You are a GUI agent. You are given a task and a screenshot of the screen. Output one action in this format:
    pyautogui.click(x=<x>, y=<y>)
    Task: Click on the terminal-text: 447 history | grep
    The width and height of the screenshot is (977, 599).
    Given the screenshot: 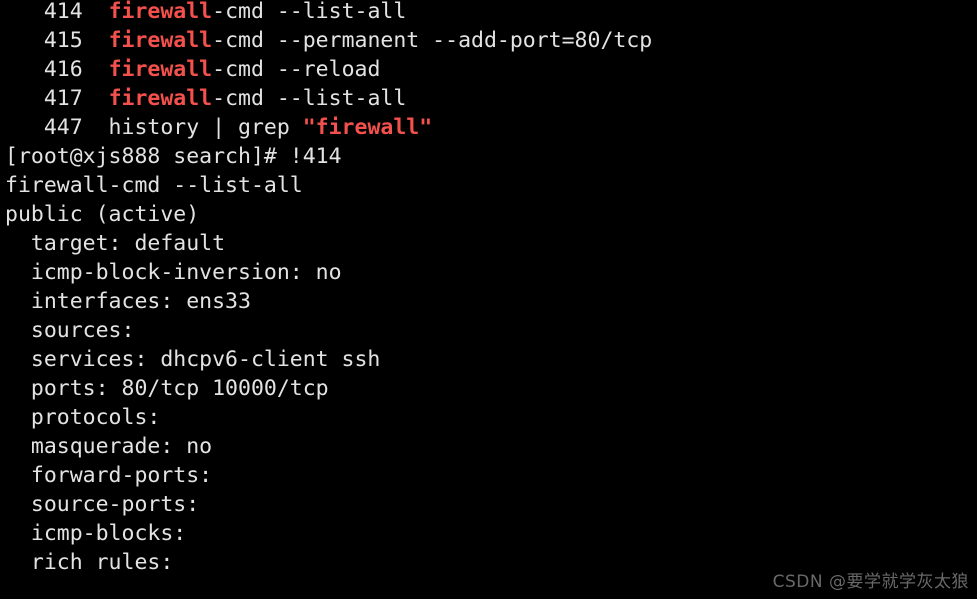 What is the action you would take?
    pyautogui.click(x=154, y=127)
    